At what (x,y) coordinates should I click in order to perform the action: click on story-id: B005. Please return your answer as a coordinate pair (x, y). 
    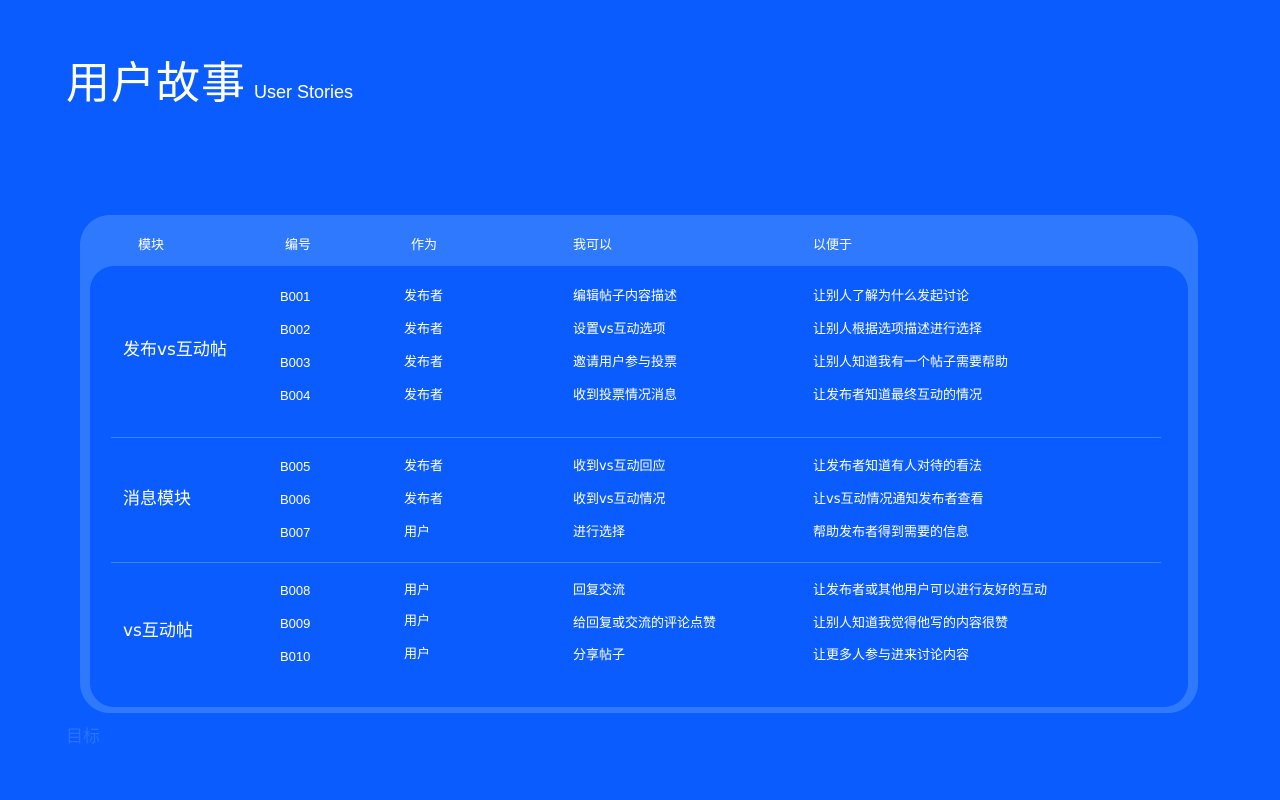
    Looking at the image, I should click on (295, 466).